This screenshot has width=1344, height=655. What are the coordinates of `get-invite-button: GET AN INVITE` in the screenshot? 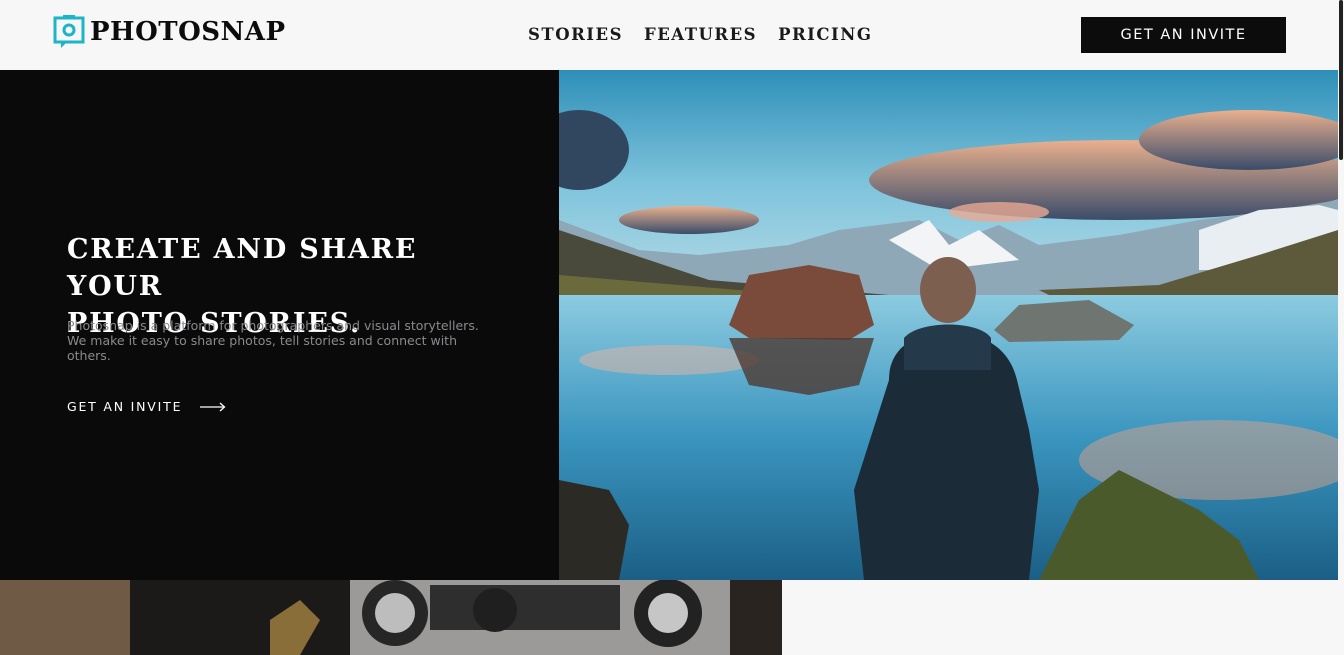 It's located at (1183, 35).